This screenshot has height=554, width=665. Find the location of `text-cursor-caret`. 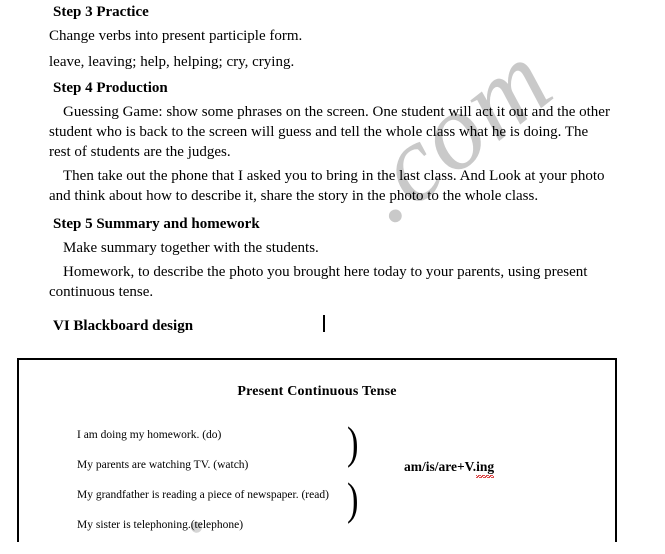

text-cursor-caret is located at coordinates (324, 323).